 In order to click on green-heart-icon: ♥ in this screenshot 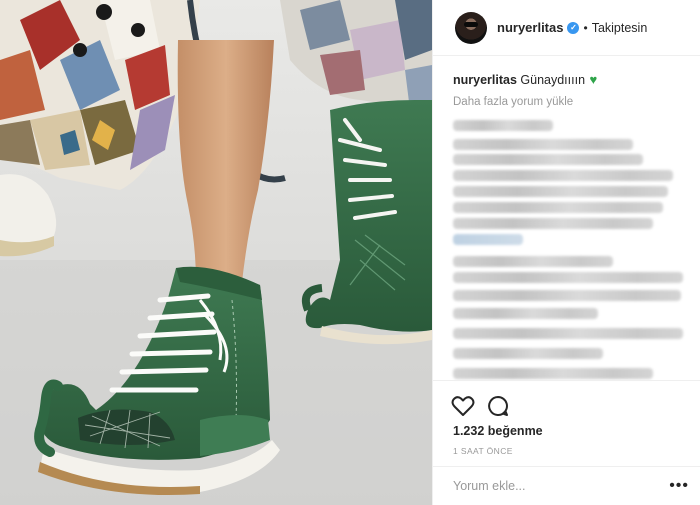, I will do `click(593, 79)`.